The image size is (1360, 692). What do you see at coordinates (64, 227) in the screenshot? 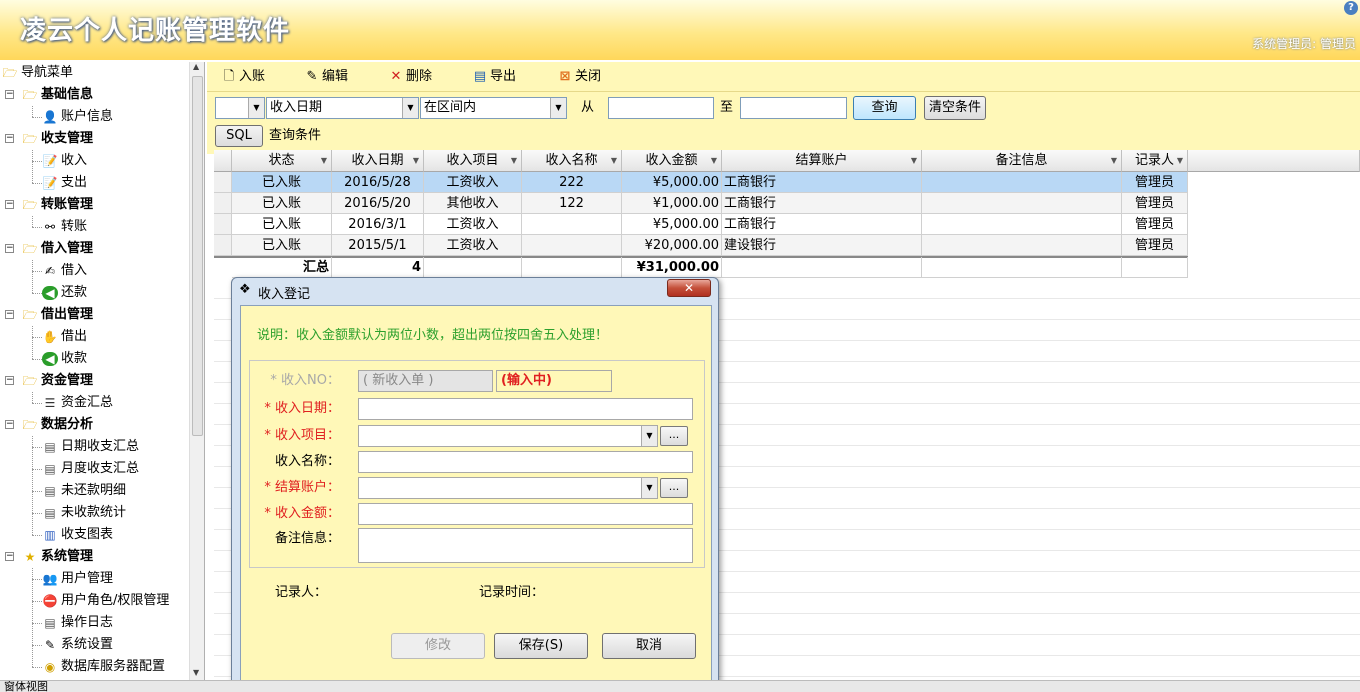
I see `nav-item: ⚯ 转账` at bounding box center [64, 227].